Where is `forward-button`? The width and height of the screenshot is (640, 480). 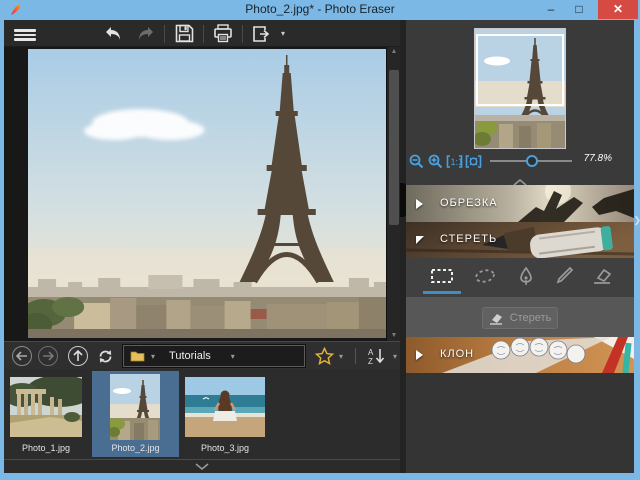
forward-button is located at coordinates (48, 356).